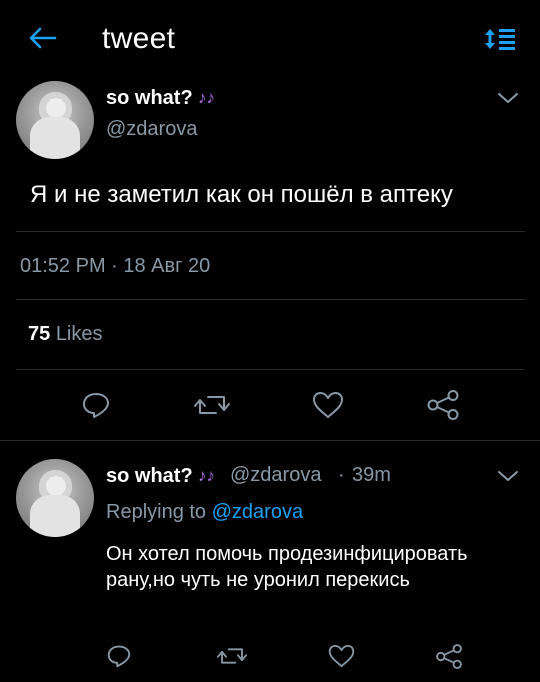 Image resolution: width=540 pixels, height=682 pixels. Describe the element at coordinates (241, 194) in the screenshot. I see `tweet-text: Я и не заметил как он пошёл в аптеку` at that location.